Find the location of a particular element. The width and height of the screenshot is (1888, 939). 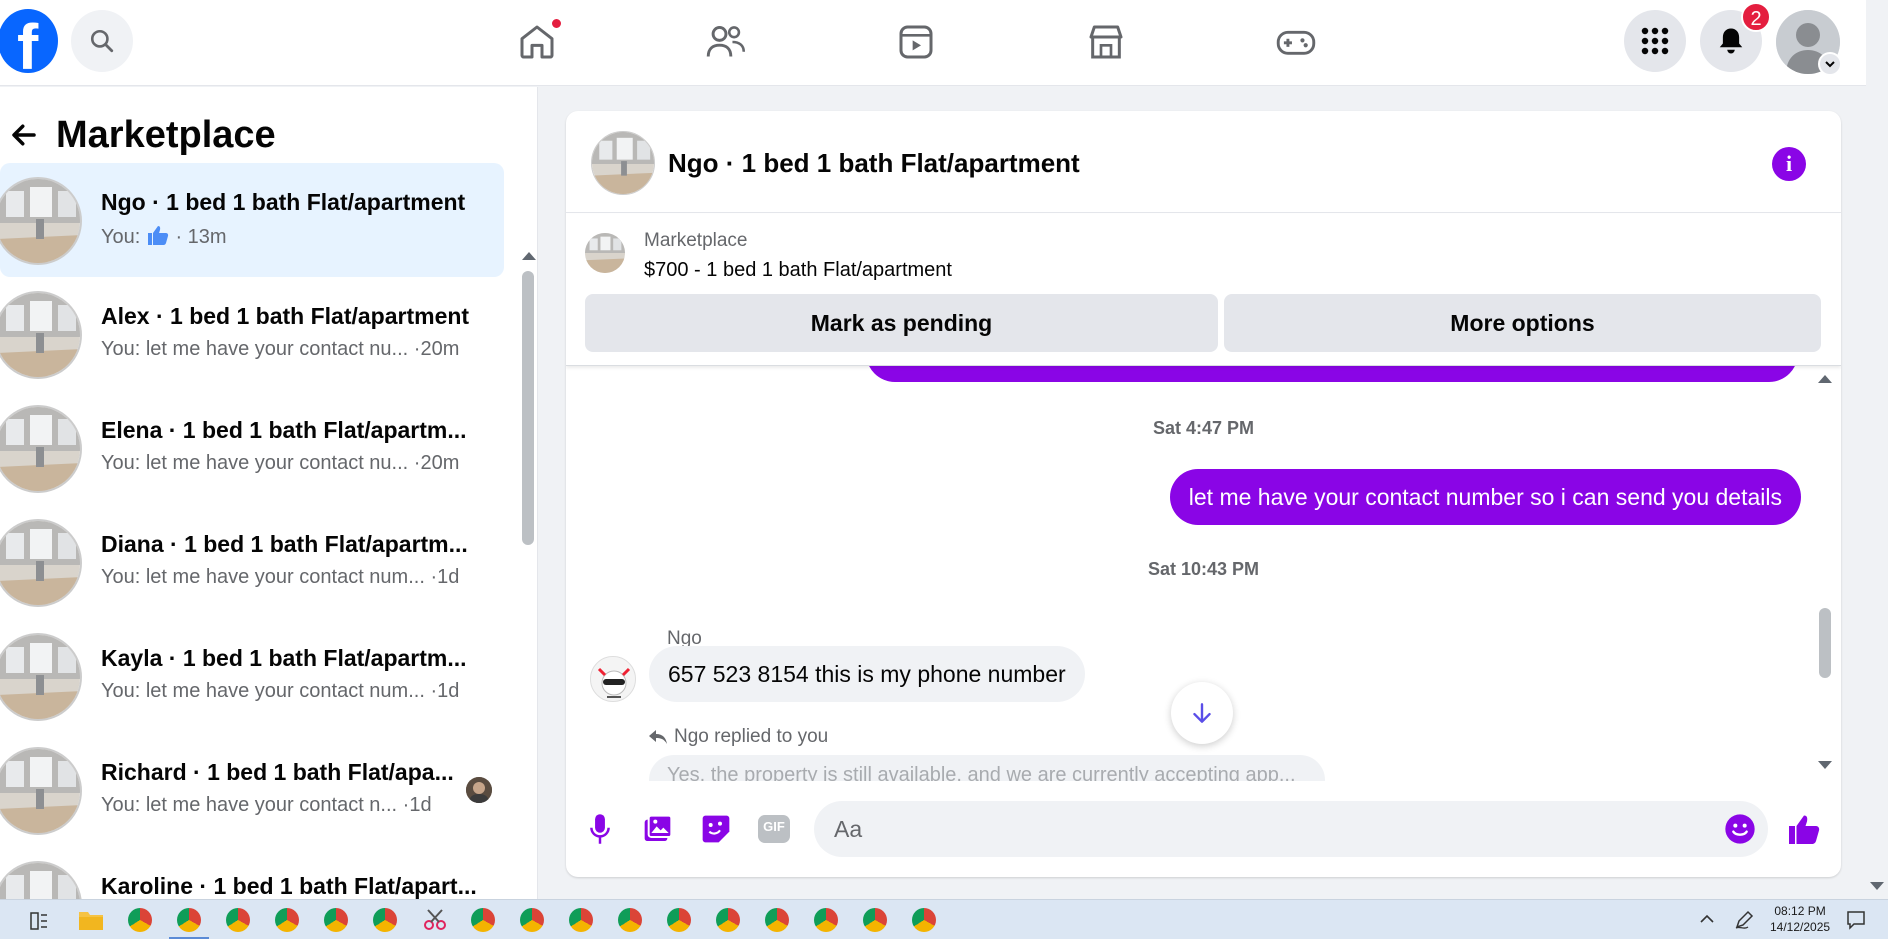

mark-as-pending-button: Mark as pending is located at coordinates (901, 323).